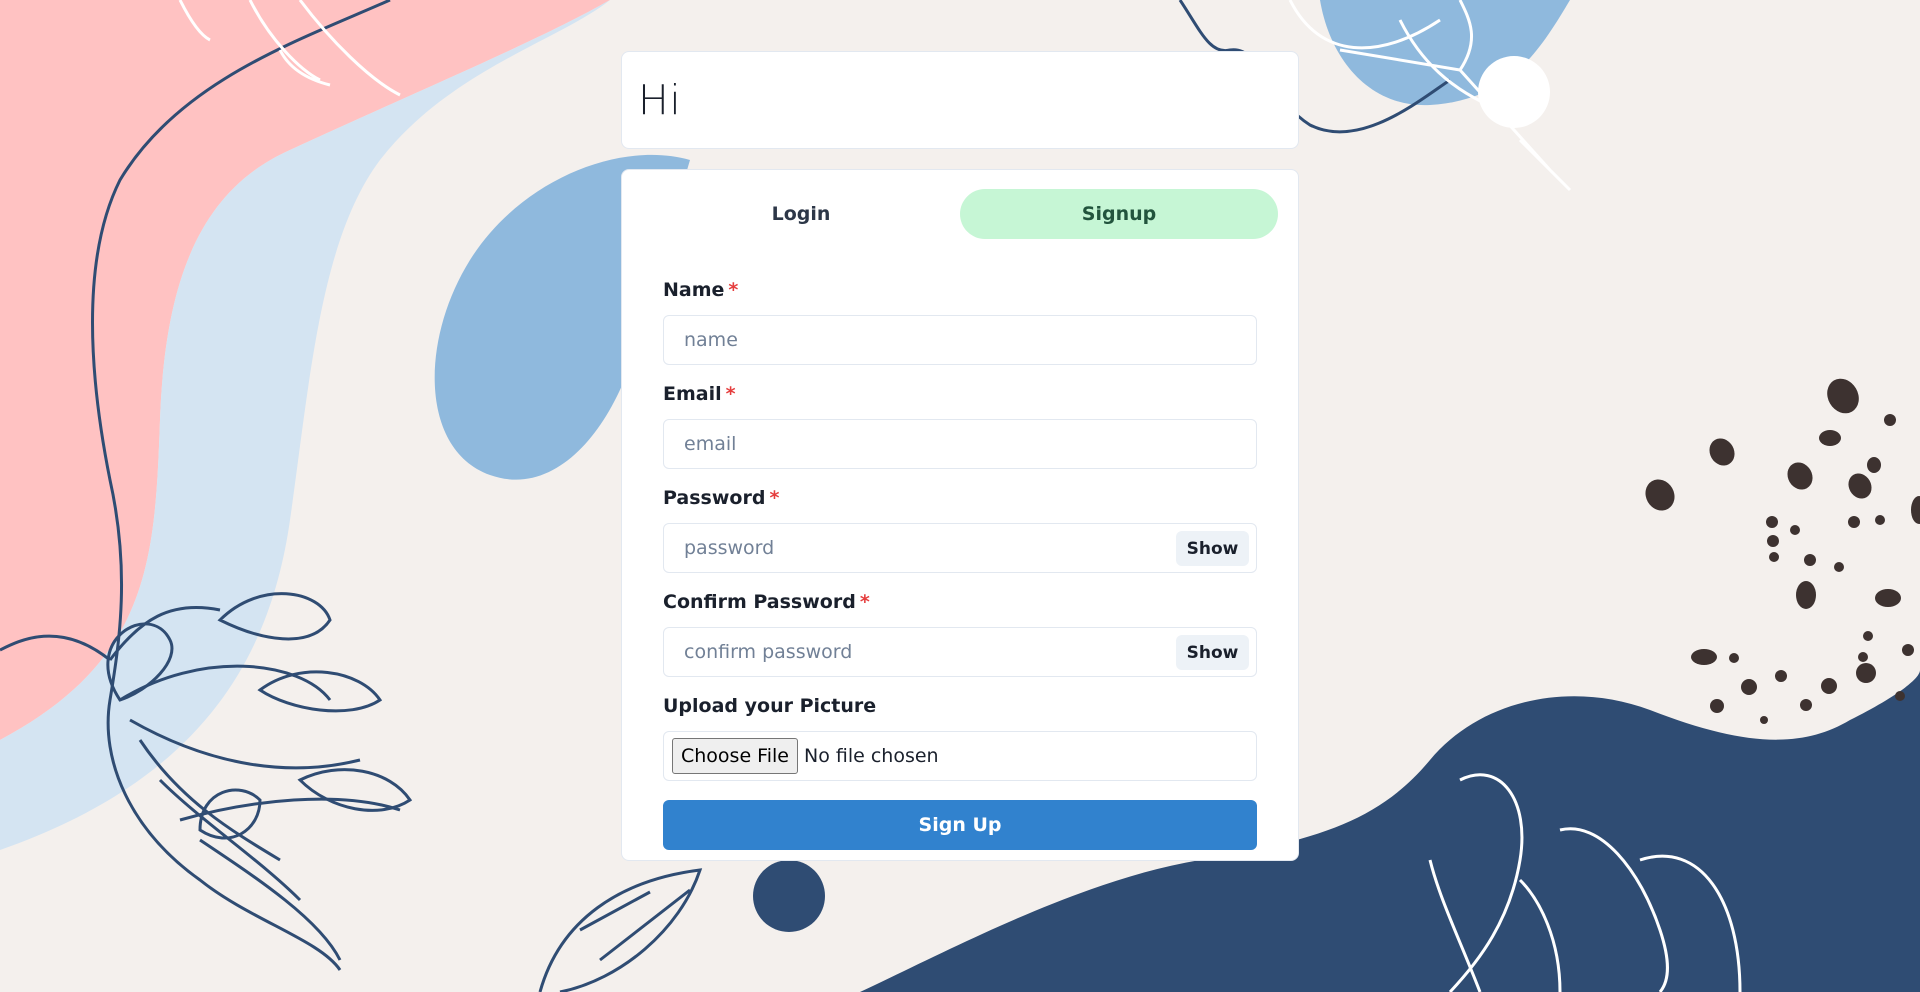 The width and height of the screenshot is (1920, 992). I want to click on password-input: password Show, so click(960, 548).